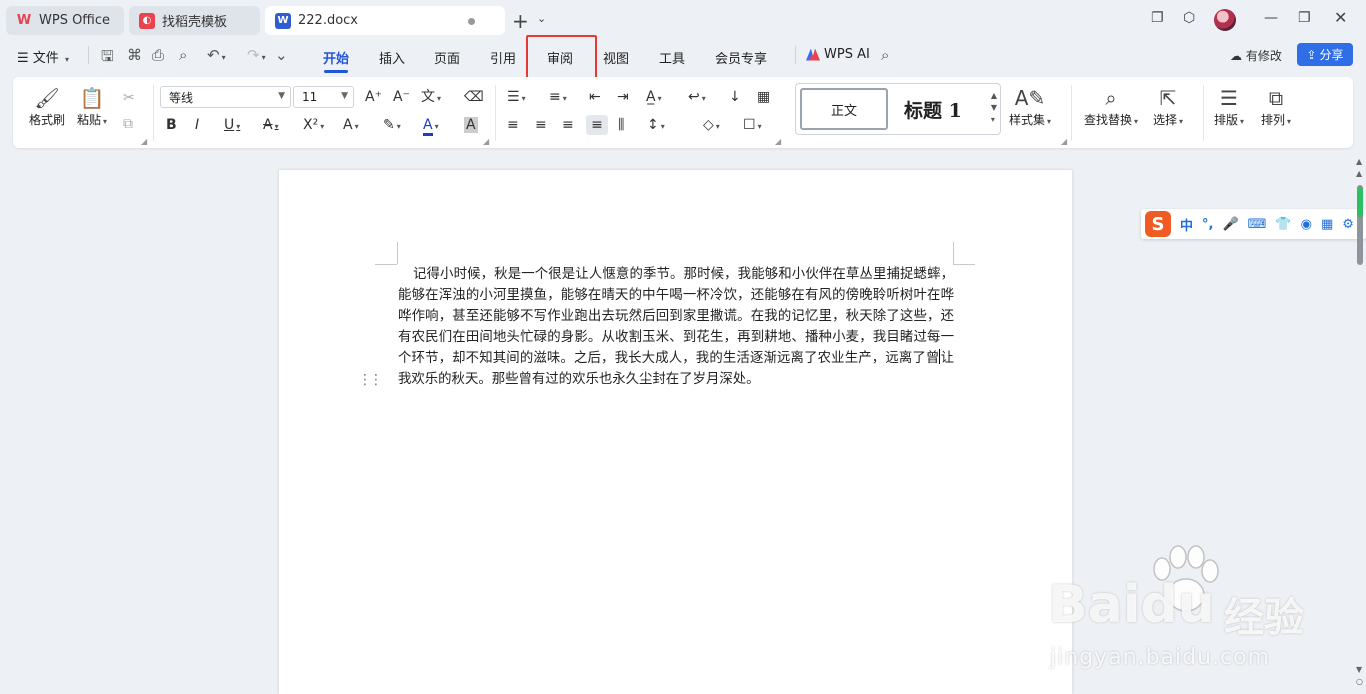 This screenshot has width=1366, height=694. Describe the element at coordinates (1186, 224) in the screenshot. I see `ime-mode-chinese: 中` at that location.